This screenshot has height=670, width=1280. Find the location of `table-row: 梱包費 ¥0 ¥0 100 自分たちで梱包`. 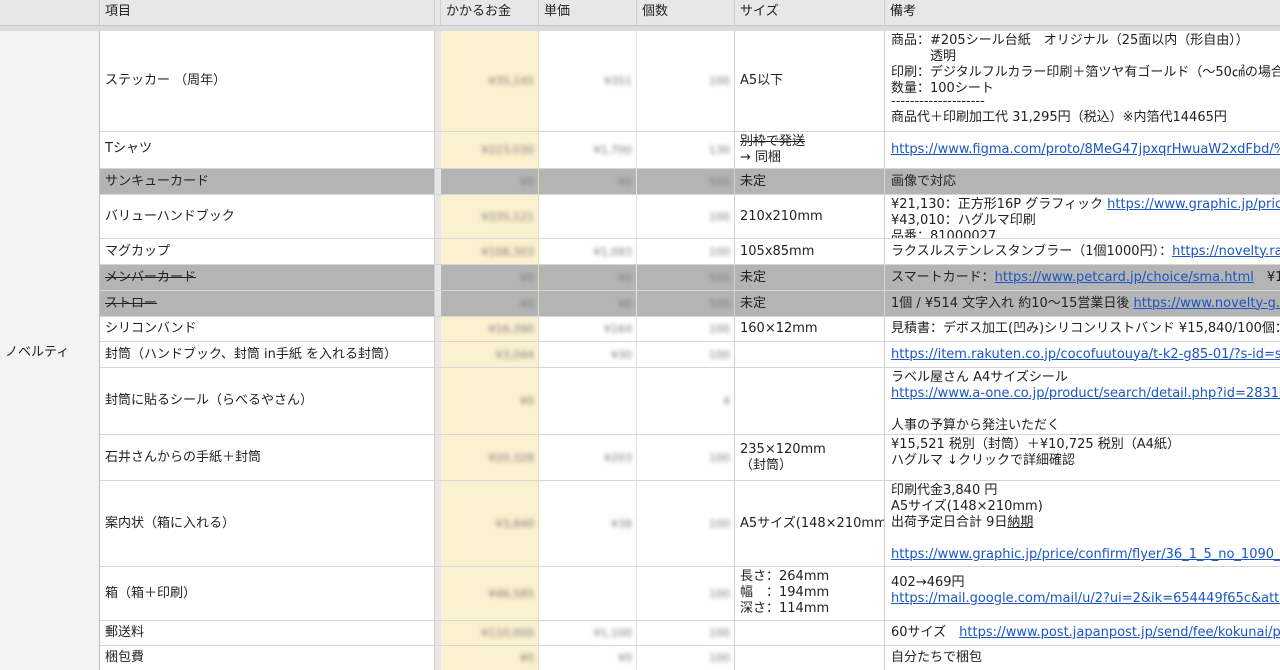

table-row: 梱包費 ¥0 ¥0 100 自分たちで梱包 is located at coordinates (690, 658).